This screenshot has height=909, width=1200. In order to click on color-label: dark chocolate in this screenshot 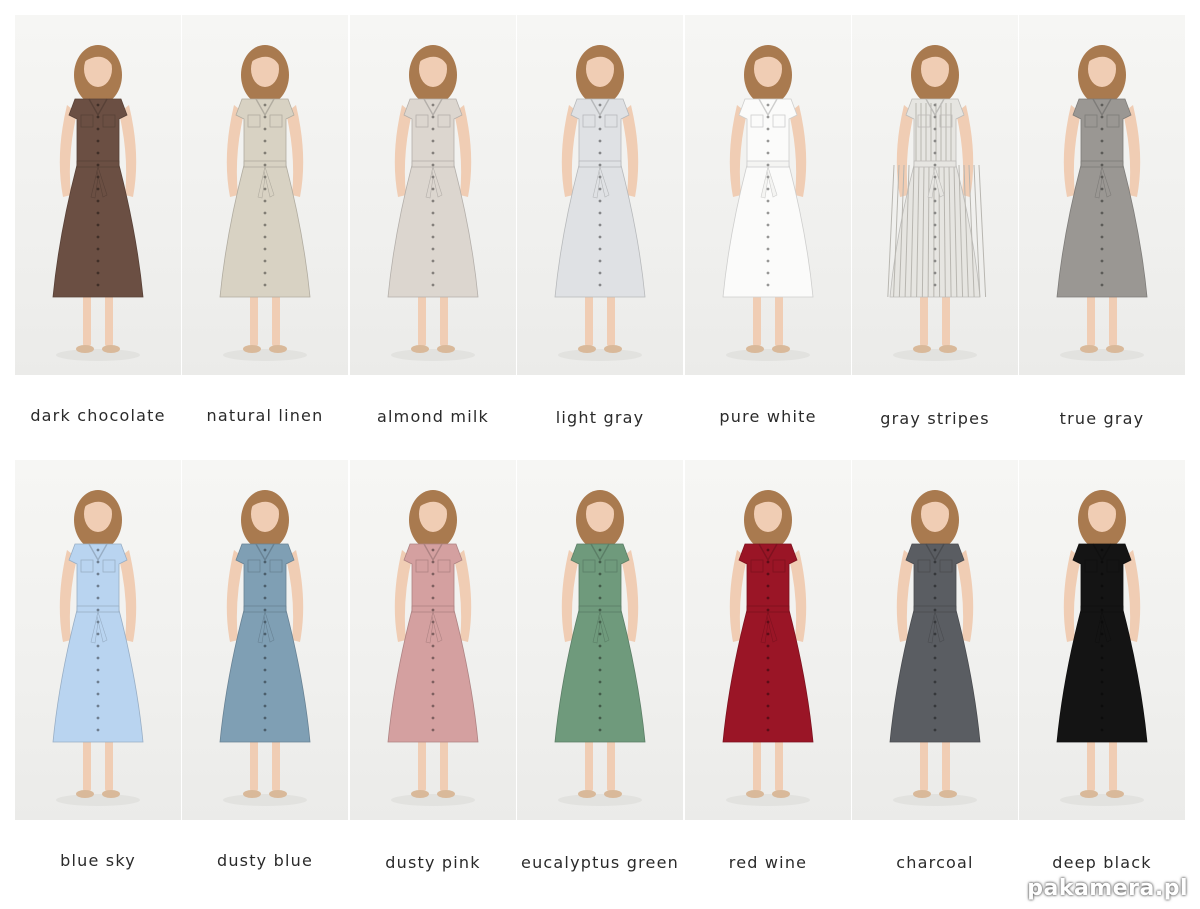, I will do `click(98, 415)`.